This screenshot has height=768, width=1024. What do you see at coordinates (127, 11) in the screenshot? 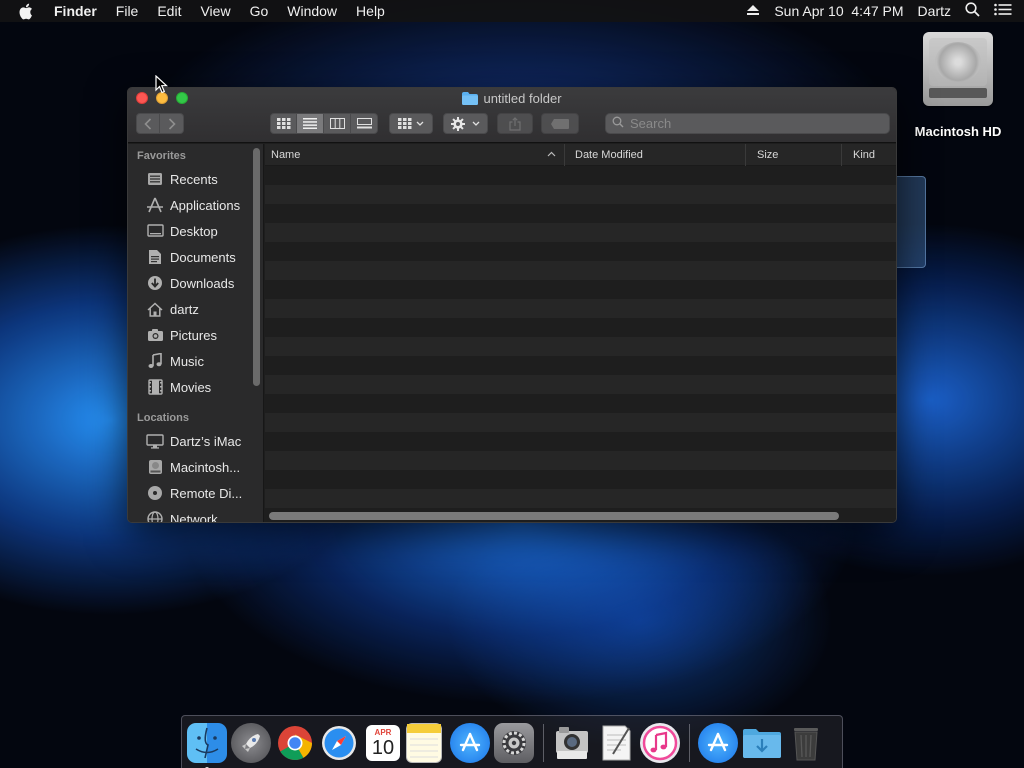
I see `menu-file: File` at bounding box center [127, 11].